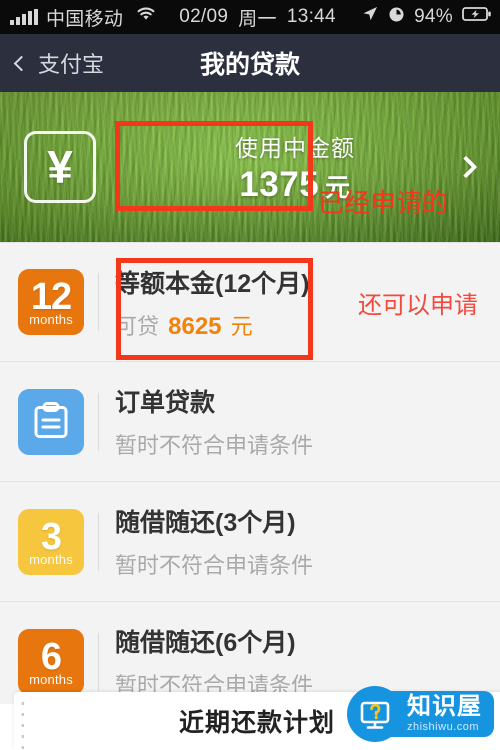  What do you see at coordinates (433, 16) in the screenshot?
I see `battery-percent-label: 94%` at bounding box center [433, 16].